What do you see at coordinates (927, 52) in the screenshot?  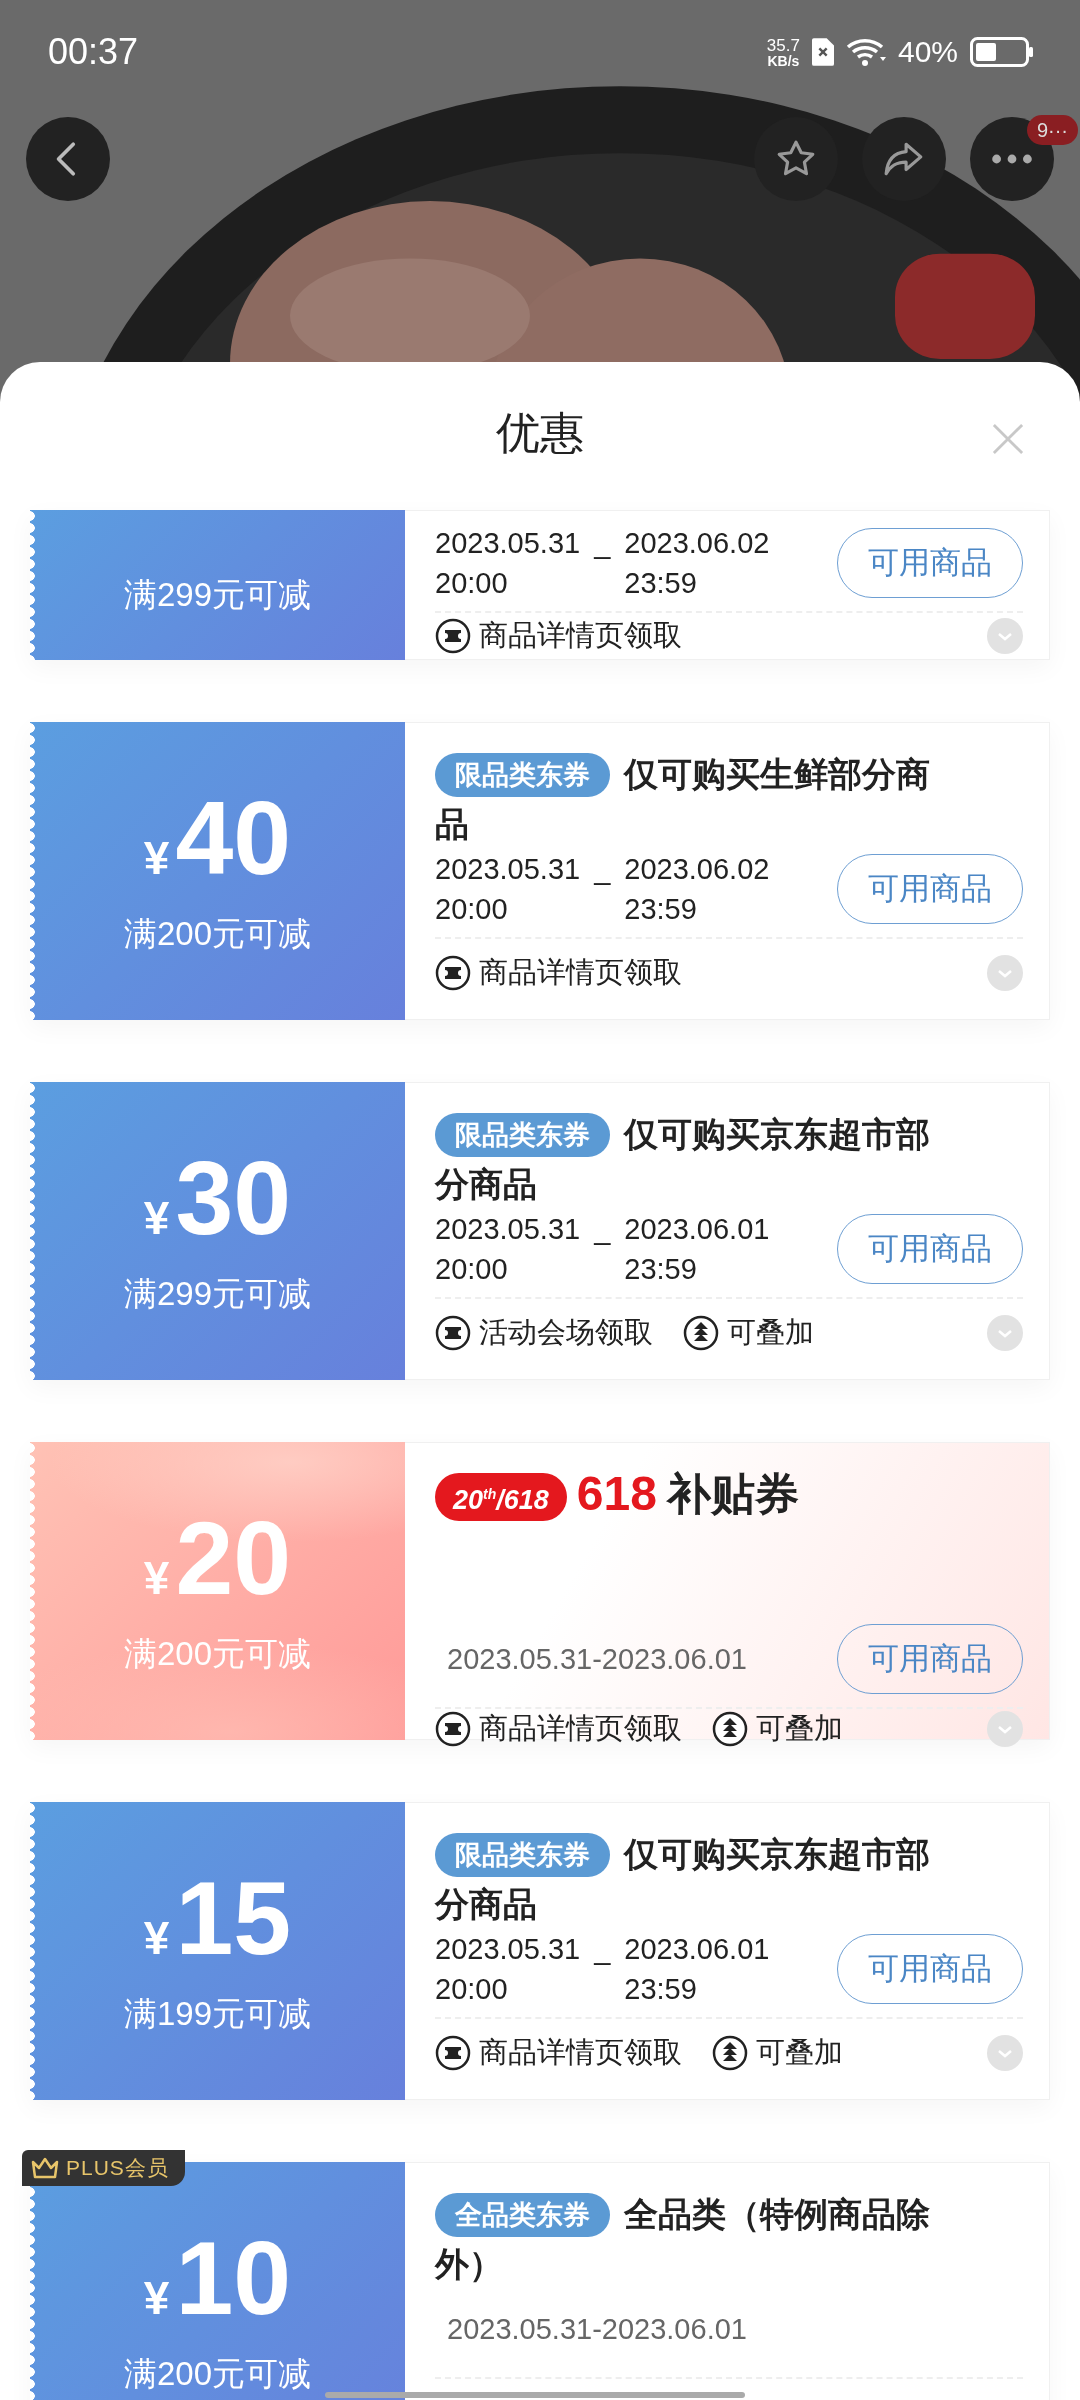 I see `battery-percent: 40%` at bounding box center [927, 52].